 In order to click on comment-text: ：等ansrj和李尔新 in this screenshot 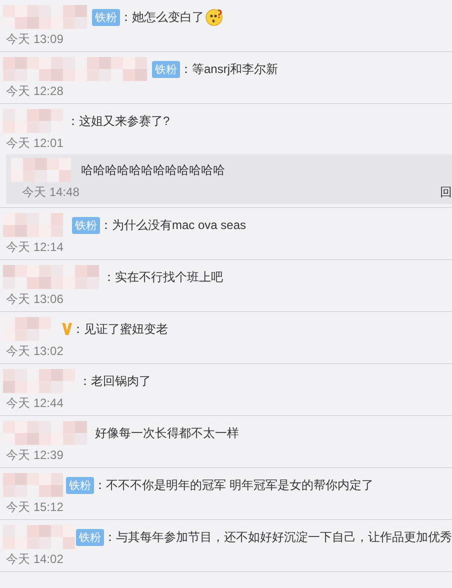, I will do `click(229, 69)`.